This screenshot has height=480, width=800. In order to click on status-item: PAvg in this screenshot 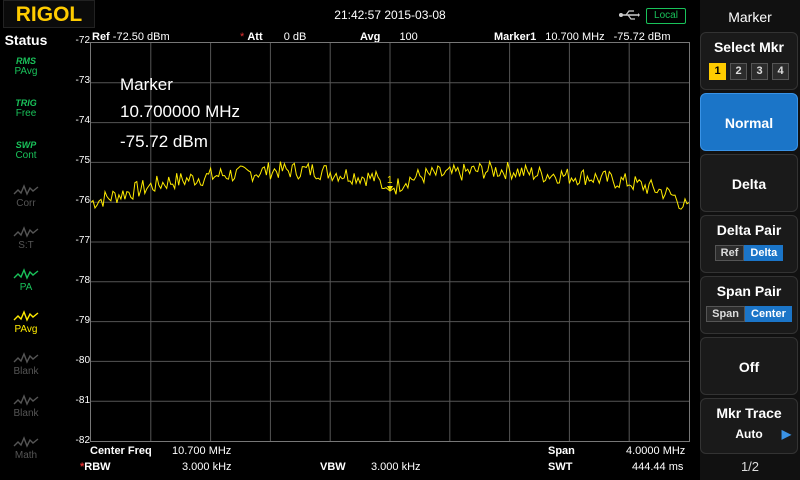, I will do `click(26, 328)`.